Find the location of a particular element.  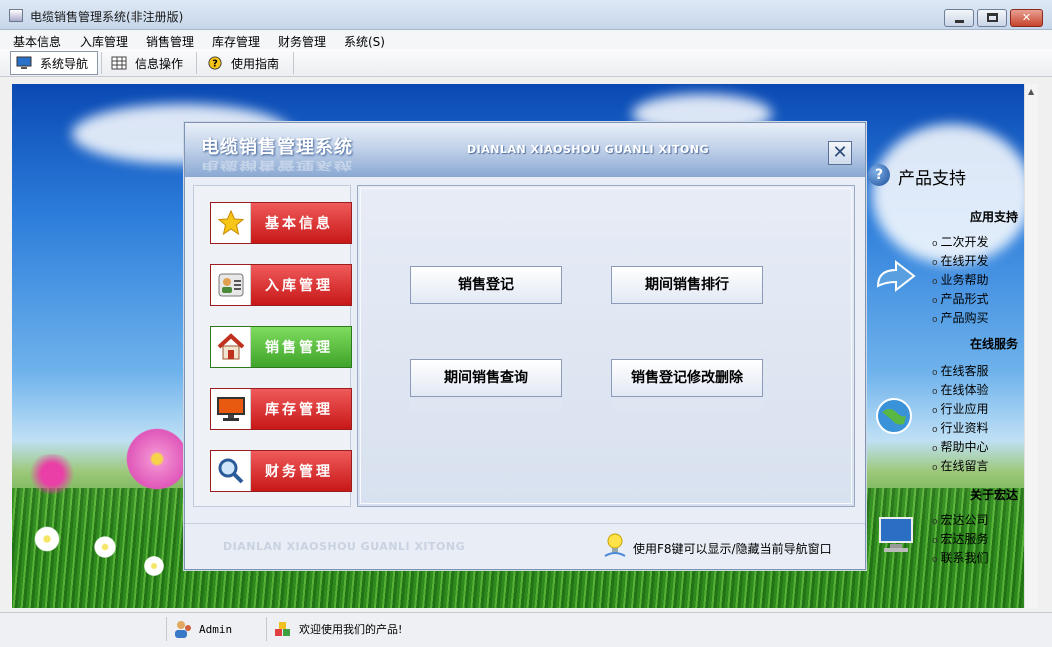

blocks-icon is located at coordinates (282, 629).